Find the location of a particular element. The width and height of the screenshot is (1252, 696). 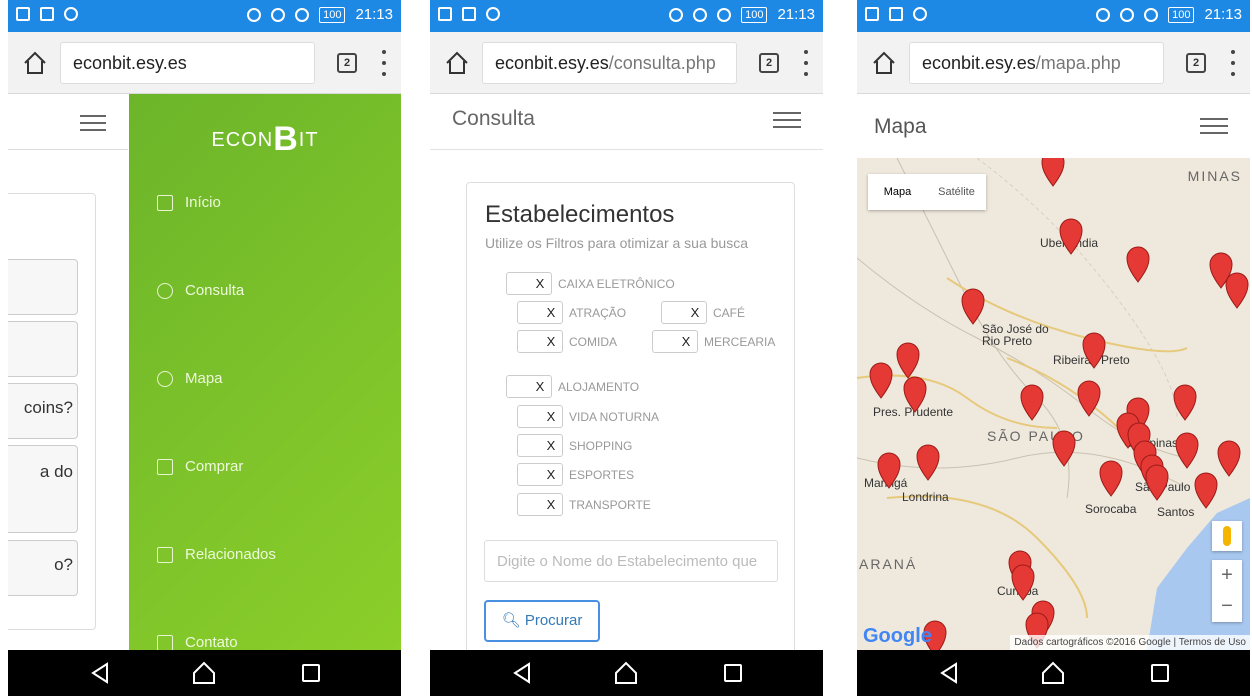

map-type-mapa: Mapa is located at coordinates (897, 192).